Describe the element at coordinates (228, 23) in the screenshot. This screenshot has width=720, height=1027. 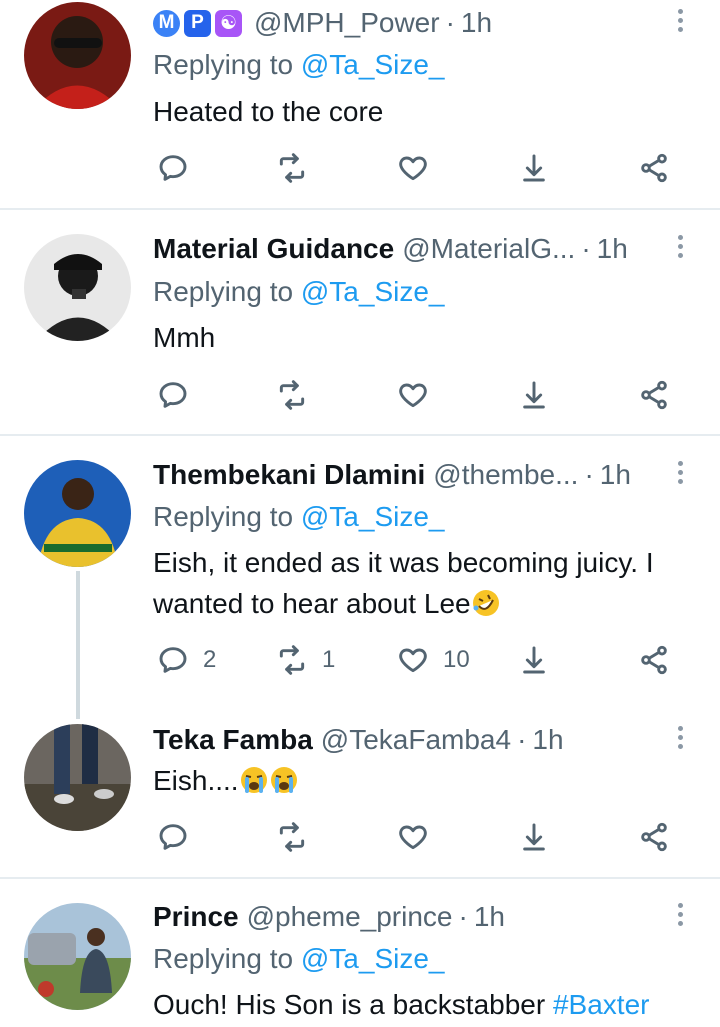
I see `badge-yinyang: ☯` at that location.